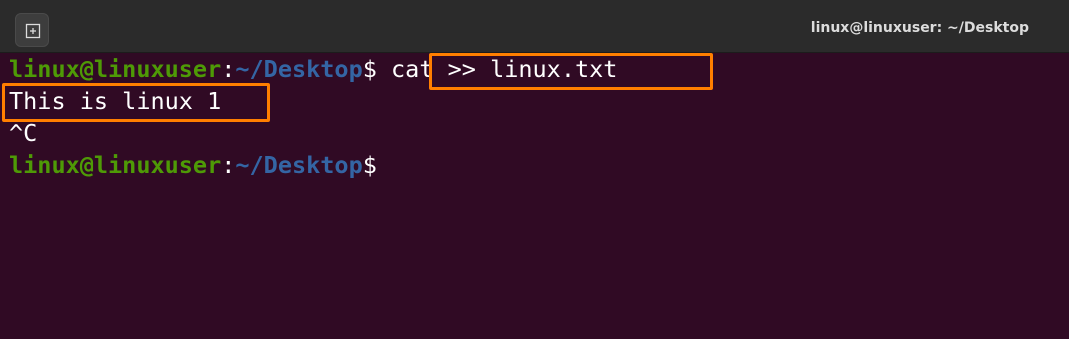 The image size is (1069, 339). I want to click on window-title: linux@linuxuser: ~/Desktop, so click(919, 28).